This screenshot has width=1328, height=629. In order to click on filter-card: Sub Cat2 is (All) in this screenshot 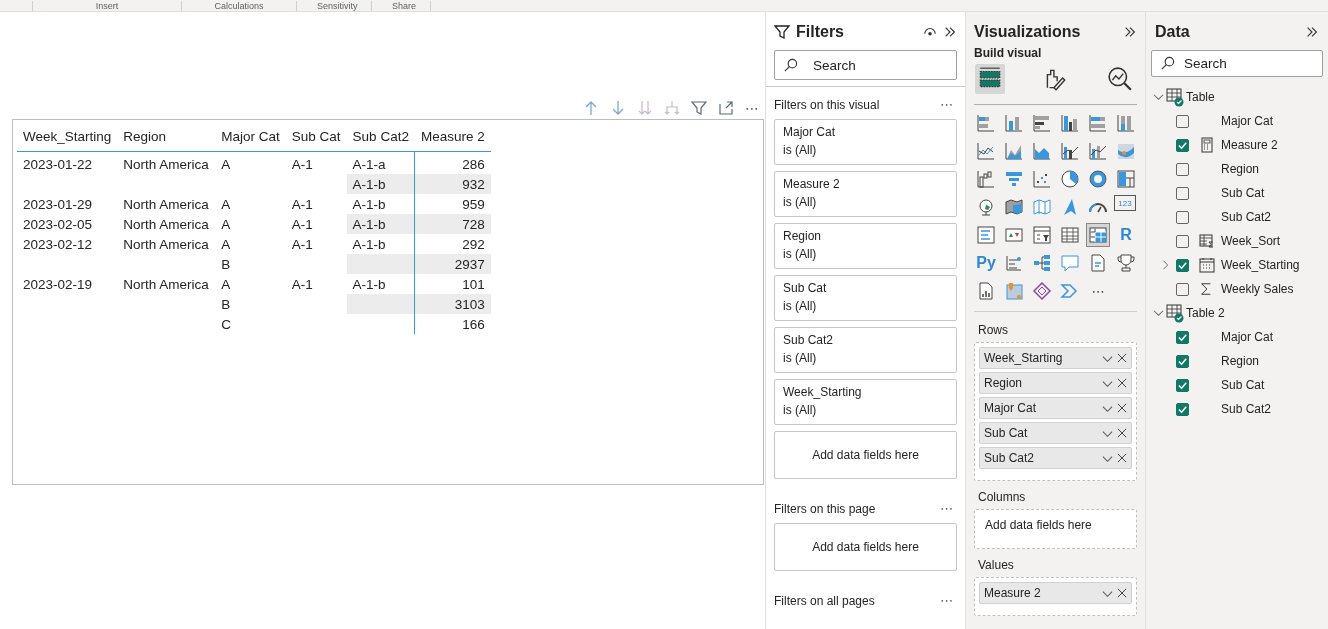, I will do `click(865, 350)`.